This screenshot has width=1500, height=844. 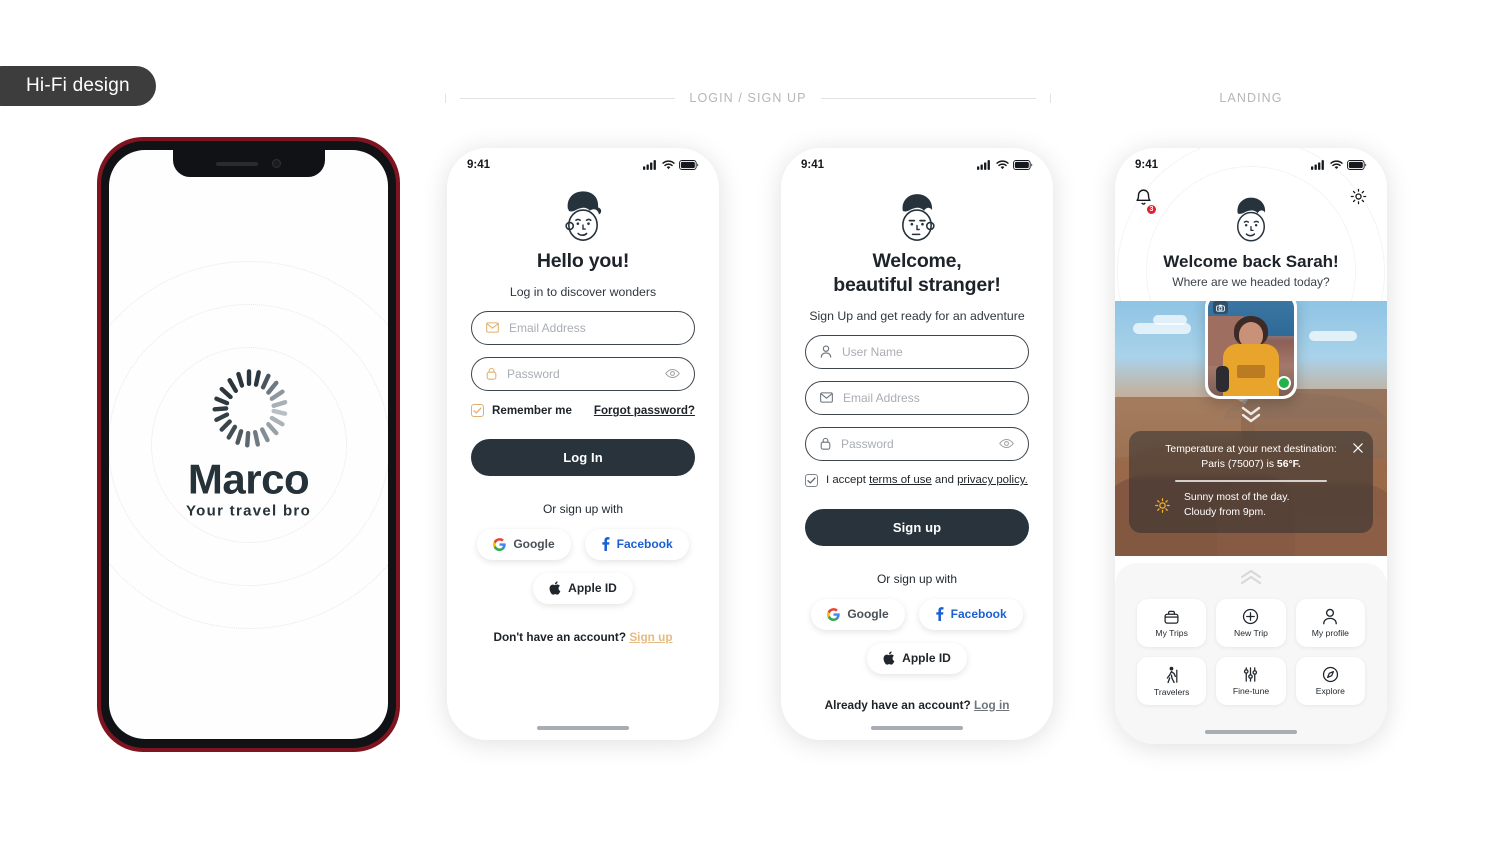 I want to click on apple-signup-label: Apple ID, so click(x=926, y=658).